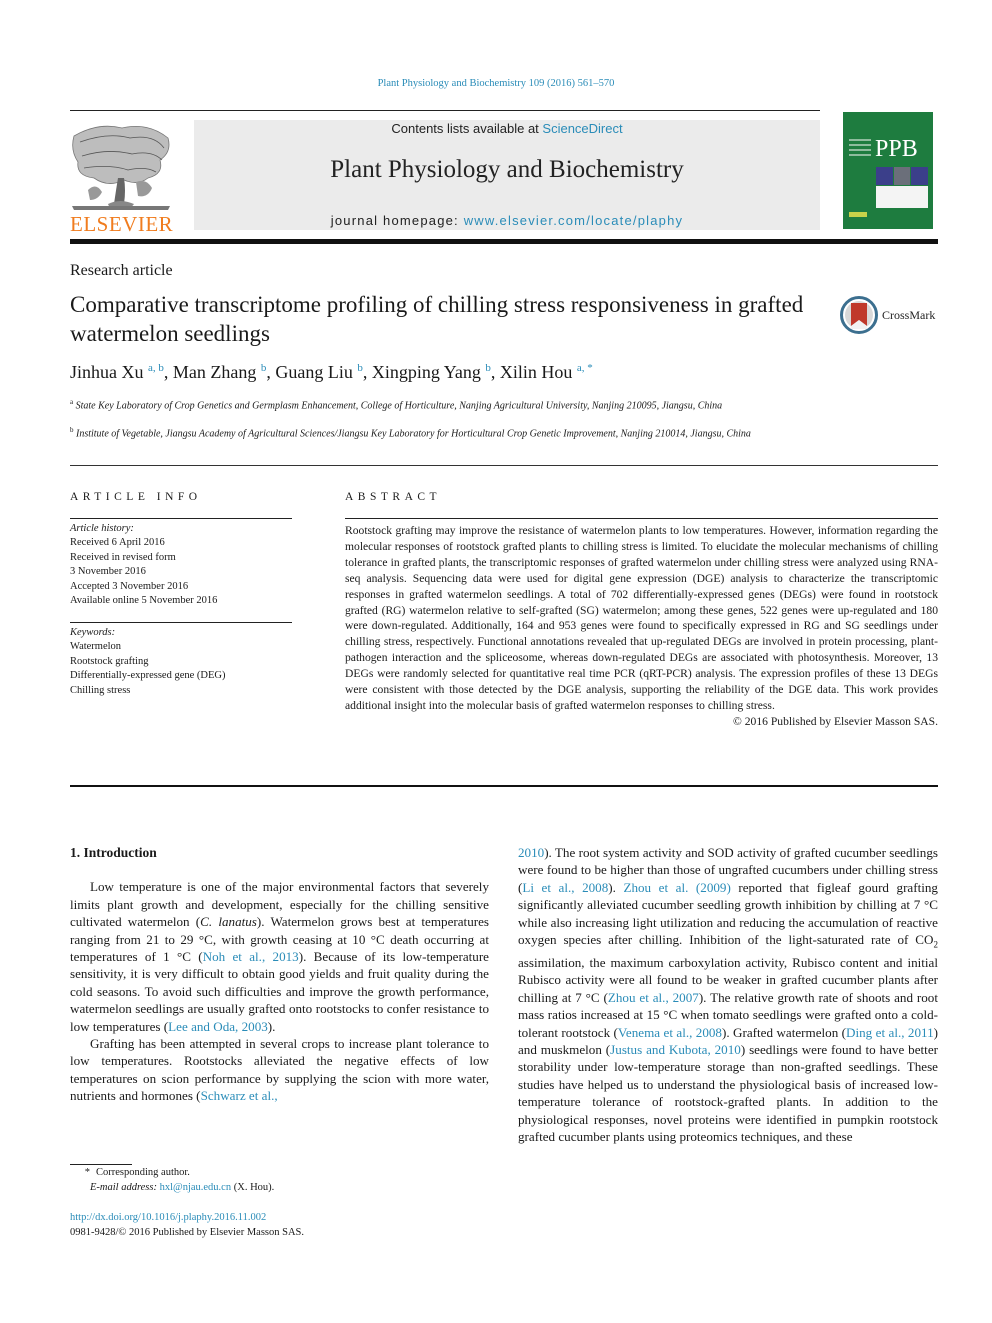  What do you see at coordinates (445, 110) in the screenshot?
I see `top-rule` at bounding box center [445, 110].